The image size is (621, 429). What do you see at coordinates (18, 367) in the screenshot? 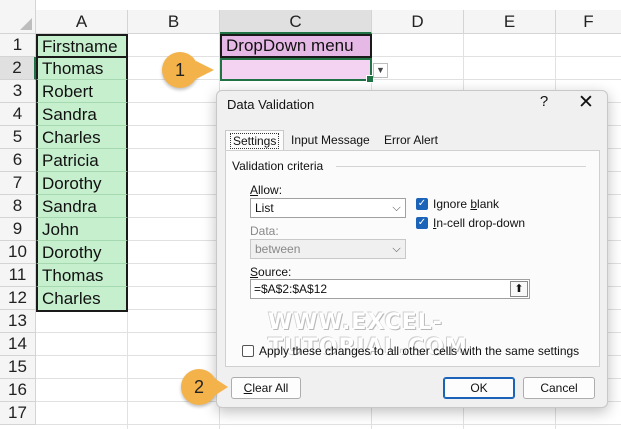
I see `row-header-15: 15` at bounding box center [18, 367].